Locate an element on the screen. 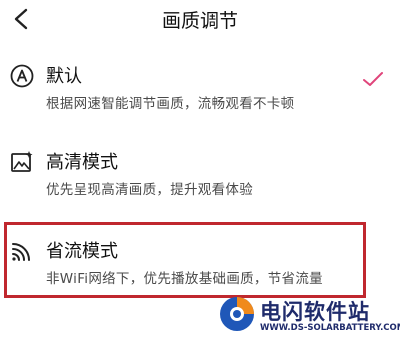 The width and height of the screenshot is (400, 341). watermark: 电闪软件站 WWW.DS-SOLARBATTERY.COM is located at coordinates (306, 316).